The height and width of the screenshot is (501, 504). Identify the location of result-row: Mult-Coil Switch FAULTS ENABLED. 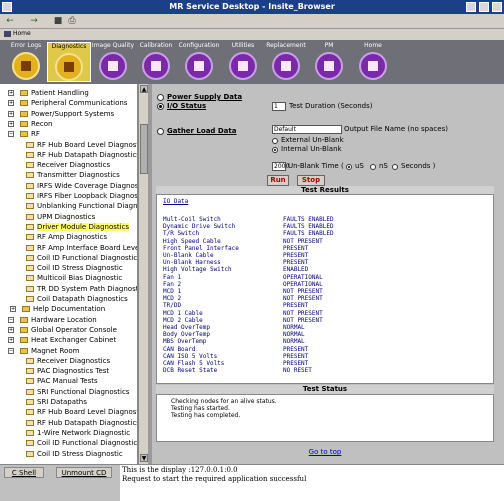
(313, 219).